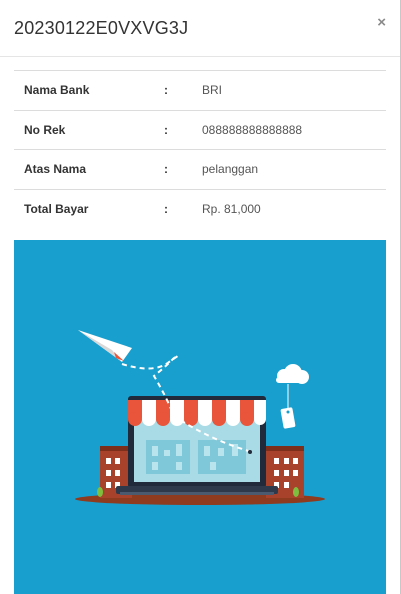  Describe the element at coordinates (289, 129) in the screenshot. I see `account-number-value: 088888888888888` at that location.